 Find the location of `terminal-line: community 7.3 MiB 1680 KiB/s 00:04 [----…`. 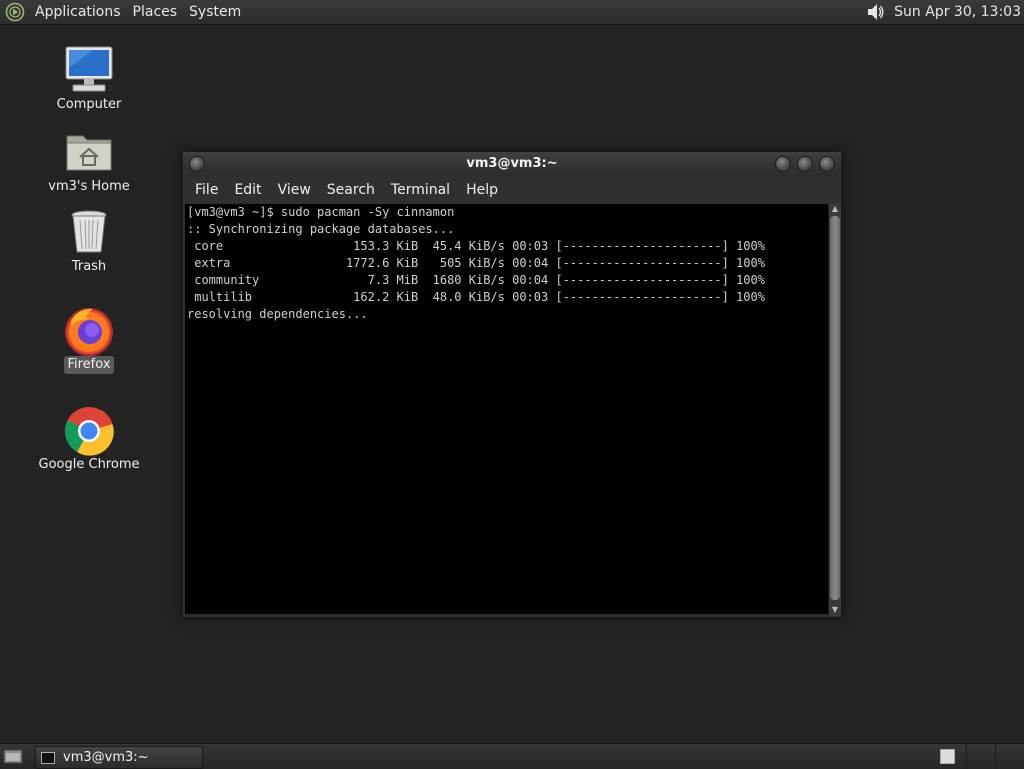

terminal-line: community 7.3 MiB 1680 KiB/s 00:04 [----… is located at coordinates (476, 280).